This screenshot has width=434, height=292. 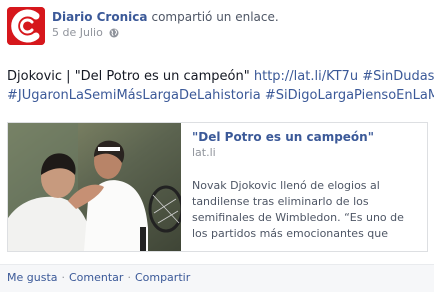 I want to click on link-preview-domain: lat.li, so click(x=204, y=152).